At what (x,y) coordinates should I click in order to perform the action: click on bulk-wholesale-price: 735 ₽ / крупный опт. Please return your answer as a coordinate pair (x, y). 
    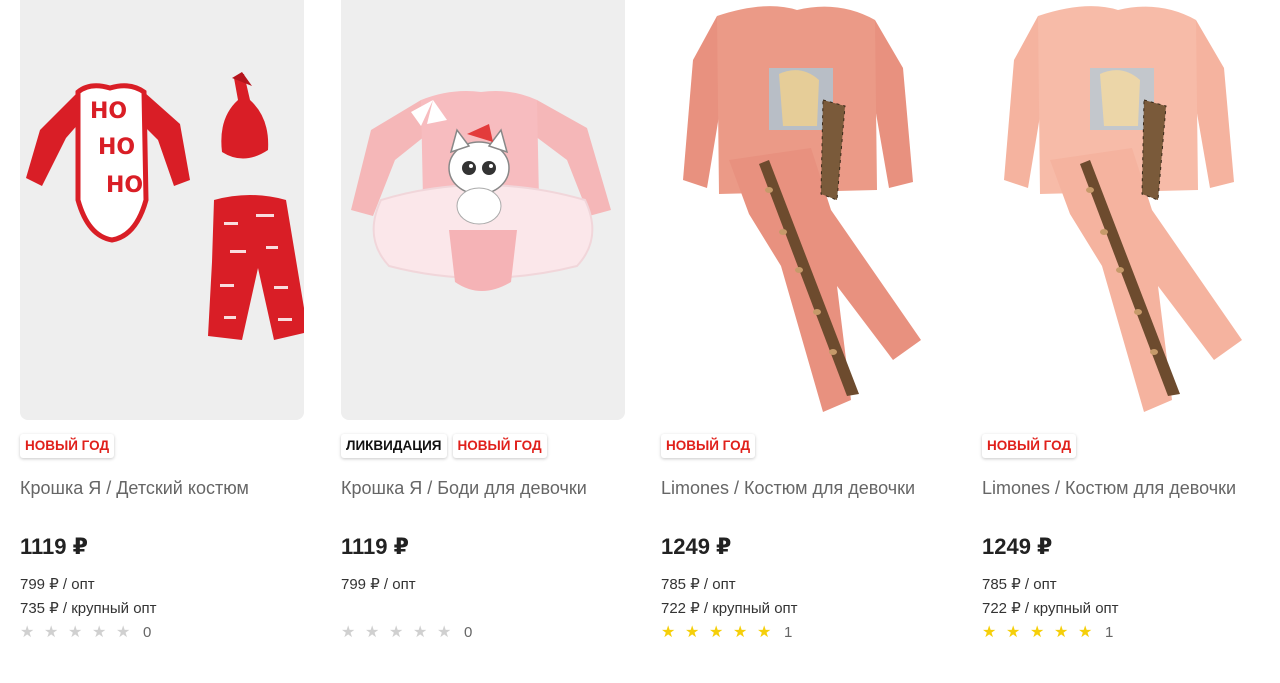
    Looking at the image, I should click on (88, 608).